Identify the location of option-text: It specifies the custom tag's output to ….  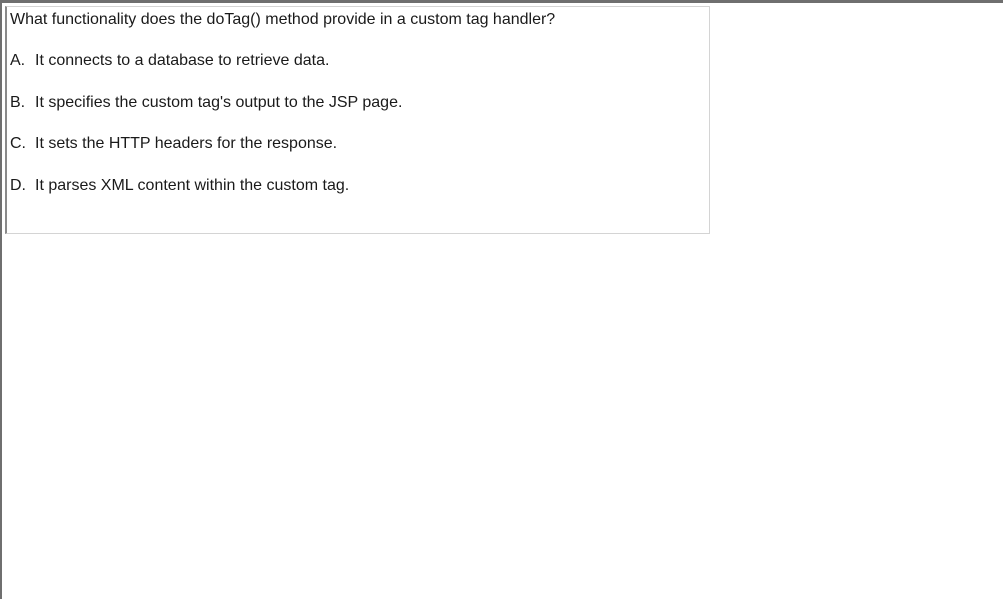
(219, 102).